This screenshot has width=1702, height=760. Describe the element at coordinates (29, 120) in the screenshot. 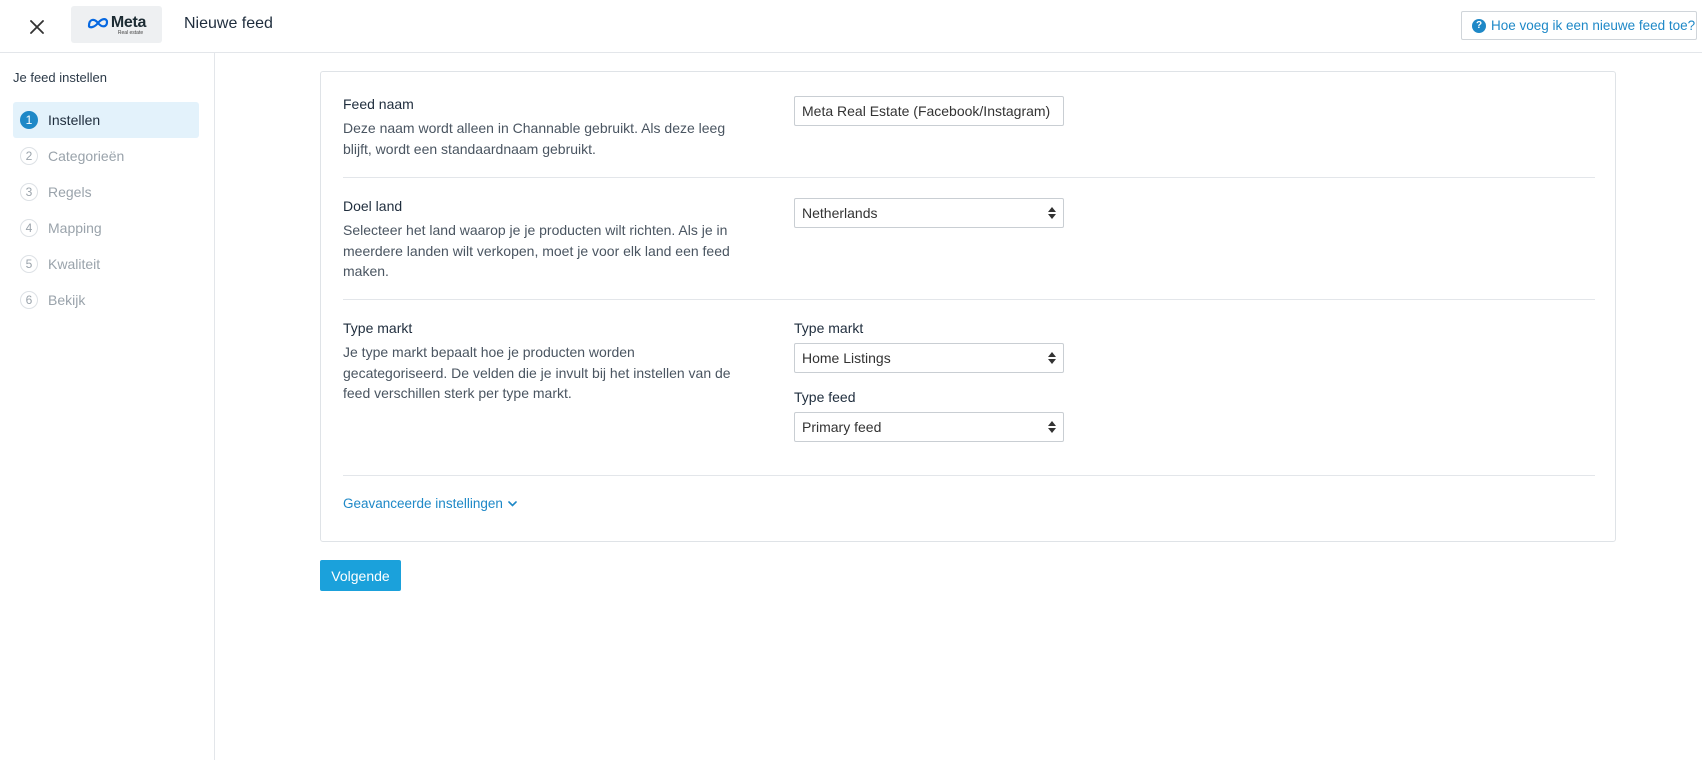

I see `step-number: 1` at that location.